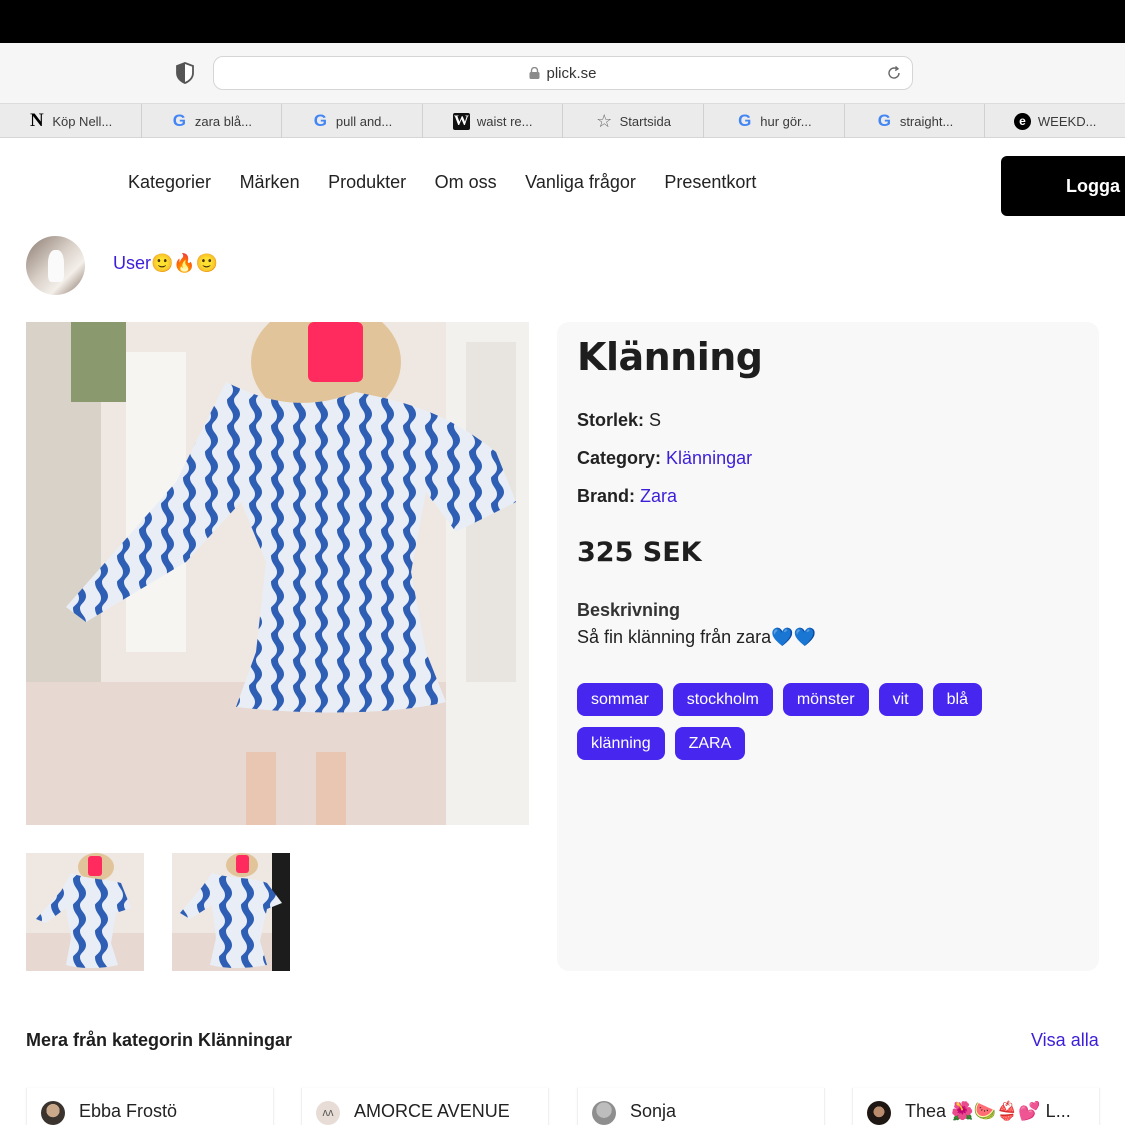 The width and height of the screenshot is (1125, 1125). What do you see at coordinates (165, 263) in the screenshot?
I see `user-name-link: User🙂🔥🙂` at bounding box center [165, 263].